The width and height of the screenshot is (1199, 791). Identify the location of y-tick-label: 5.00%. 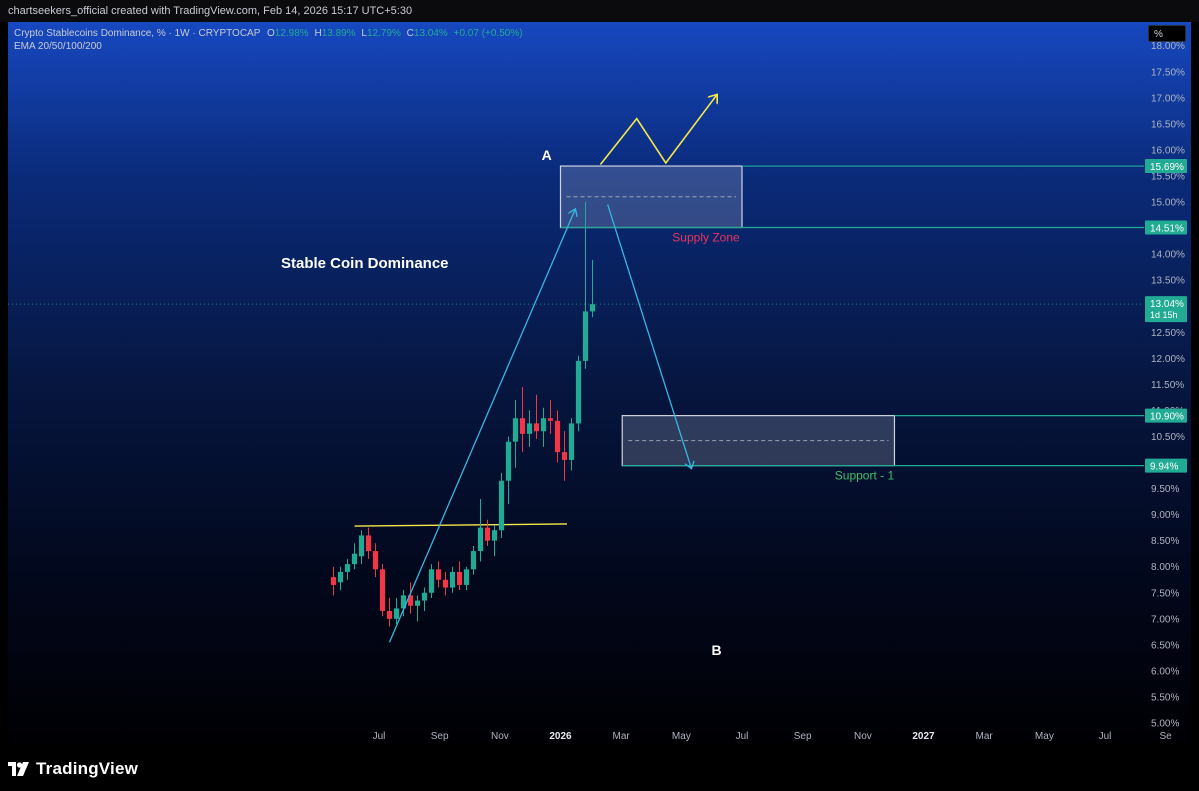
(1165, 724).